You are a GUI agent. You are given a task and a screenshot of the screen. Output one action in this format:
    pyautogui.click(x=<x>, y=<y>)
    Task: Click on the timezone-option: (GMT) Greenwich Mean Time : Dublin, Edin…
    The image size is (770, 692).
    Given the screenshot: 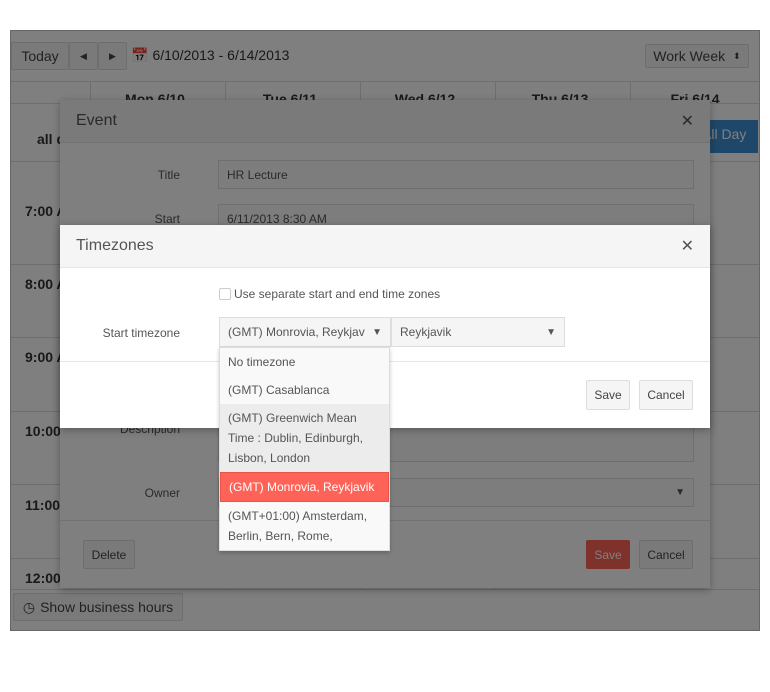 What is the action you would take?
    pyautogui.click(x=304, y=438)
    